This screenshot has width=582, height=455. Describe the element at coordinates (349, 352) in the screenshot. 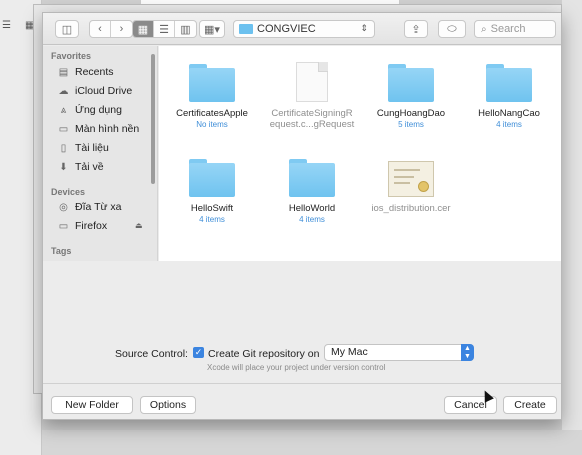

I see `repository-location-value: My Mac` at that location.